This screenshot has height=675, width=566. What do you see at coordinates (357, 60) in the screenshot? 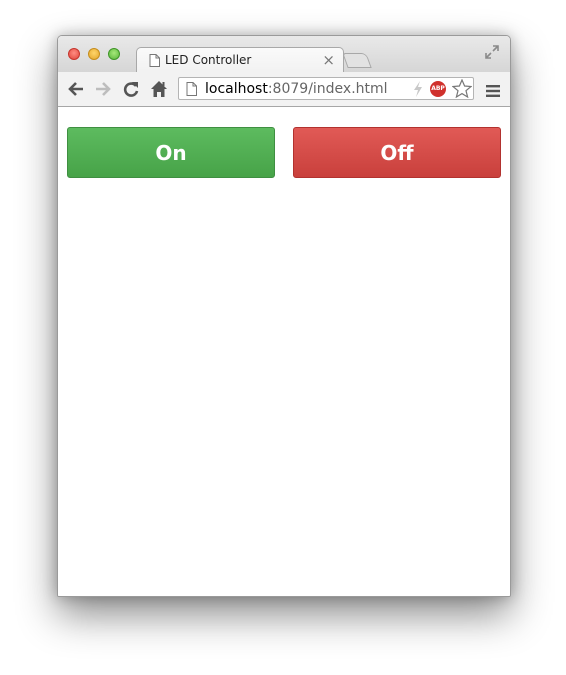
I see `new-tab-button` at bounding box center [357, 60].